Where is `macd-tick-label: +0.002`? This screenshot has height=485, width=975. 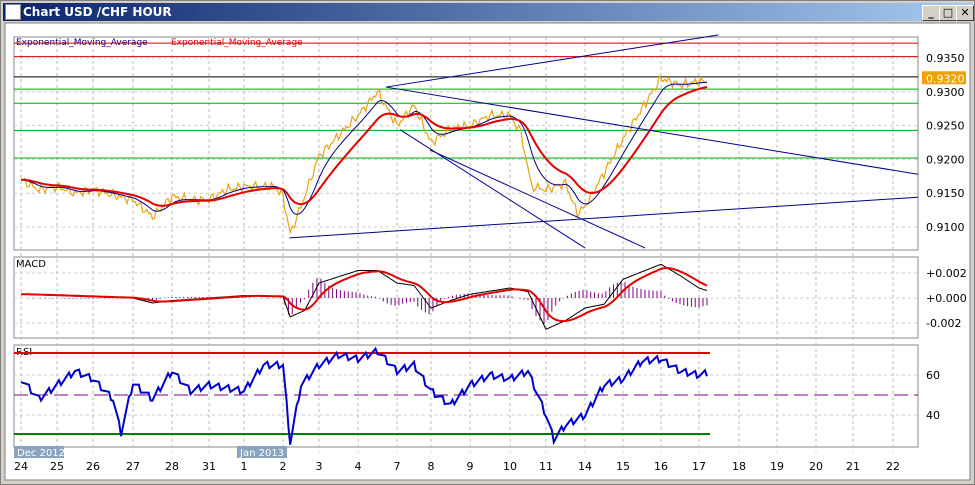
macd-tick-label: +0.002 is located at coordinates (946, 273).